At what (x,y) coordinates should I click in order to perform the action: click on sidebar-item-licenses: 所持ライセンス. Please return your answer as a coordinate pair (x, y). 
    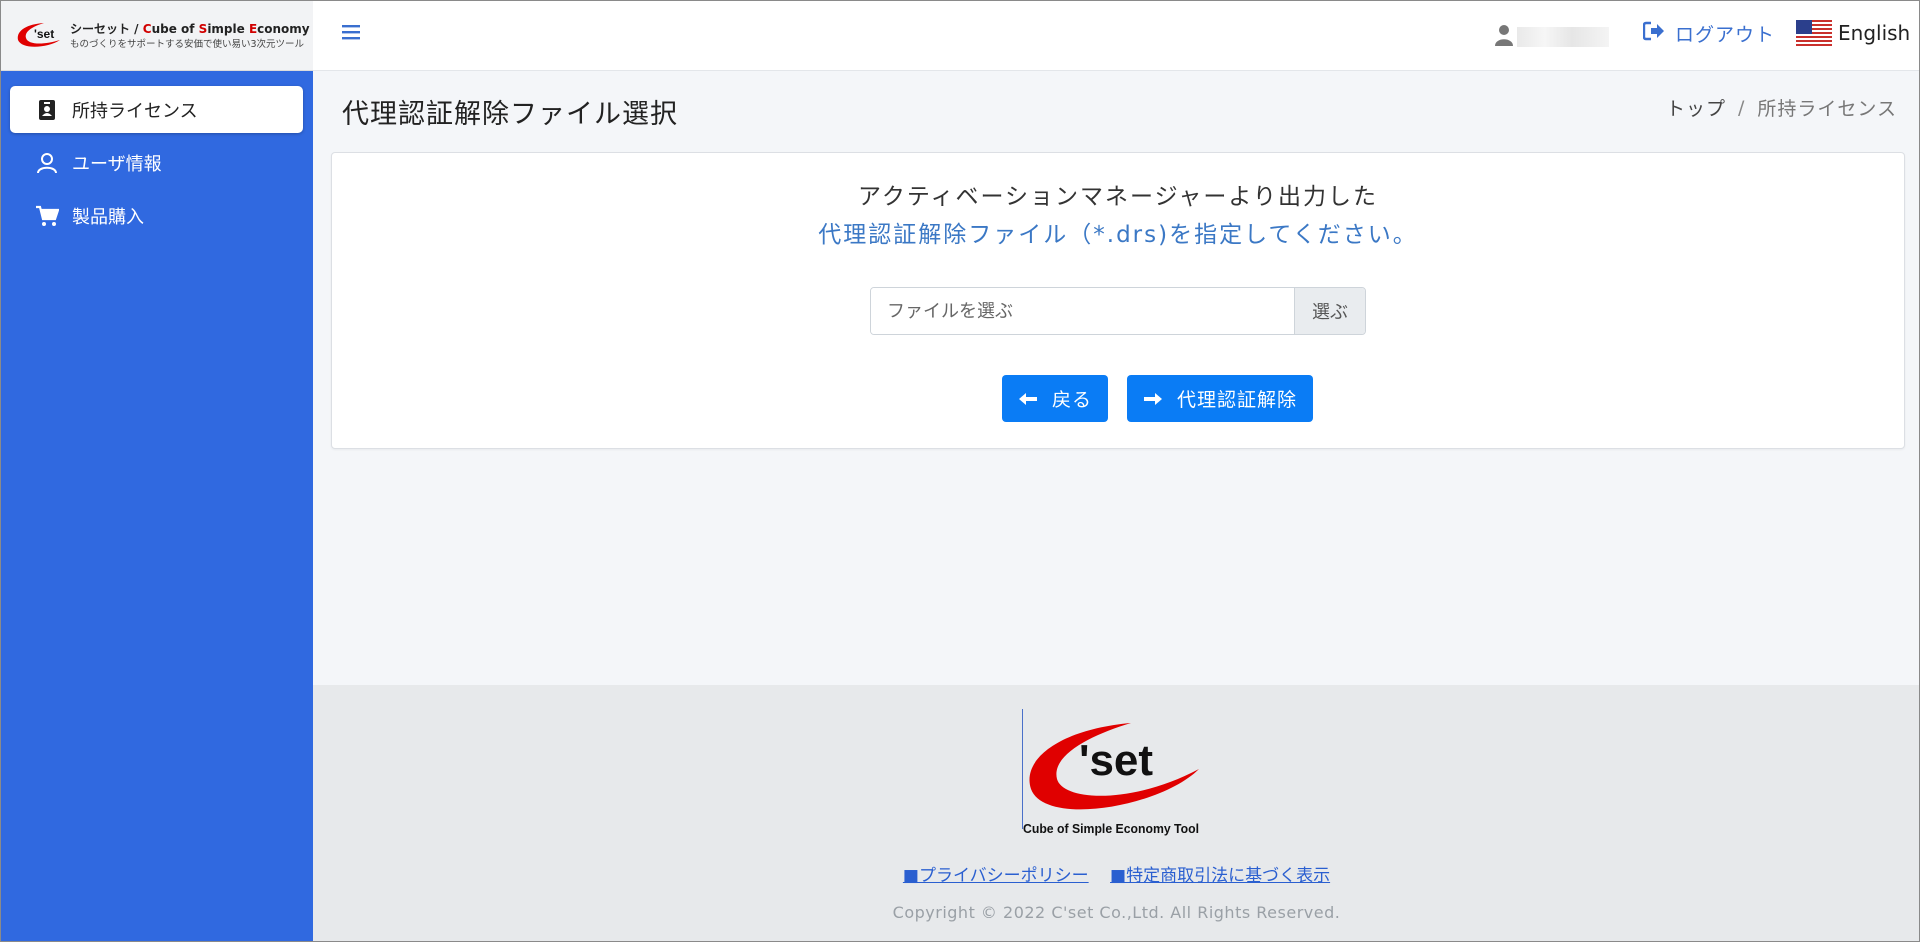
    Looking at the image, I should click on (156, 109).